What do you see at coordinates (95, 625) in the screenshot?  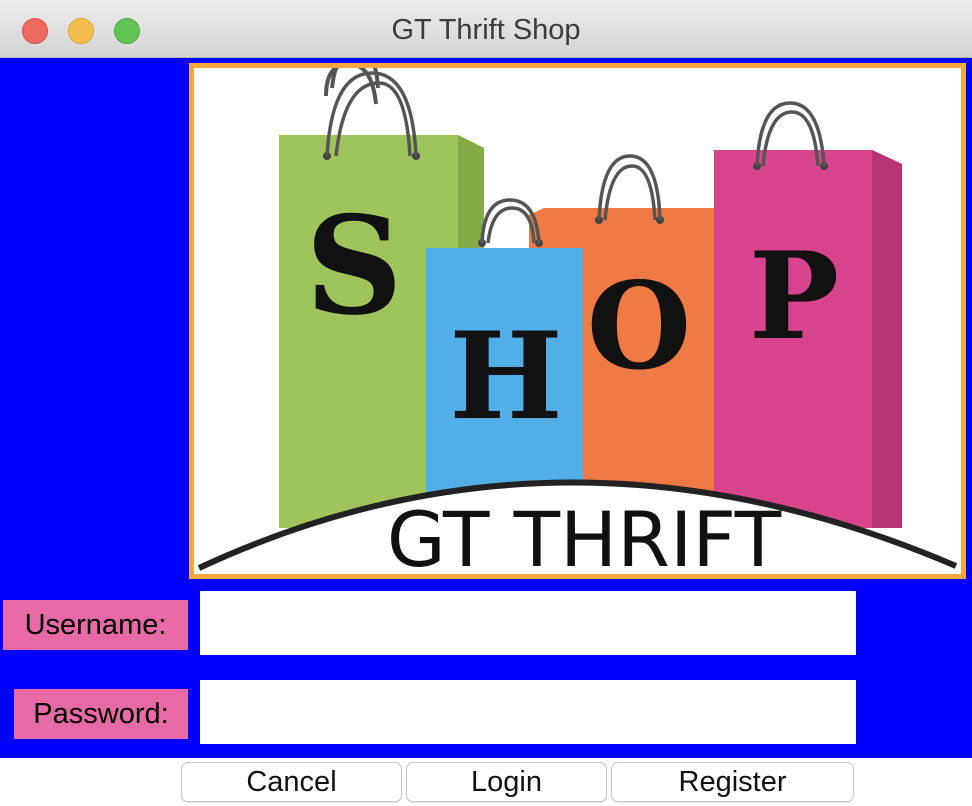 I see `username-label: Username:` at bounding box center [95, 625].